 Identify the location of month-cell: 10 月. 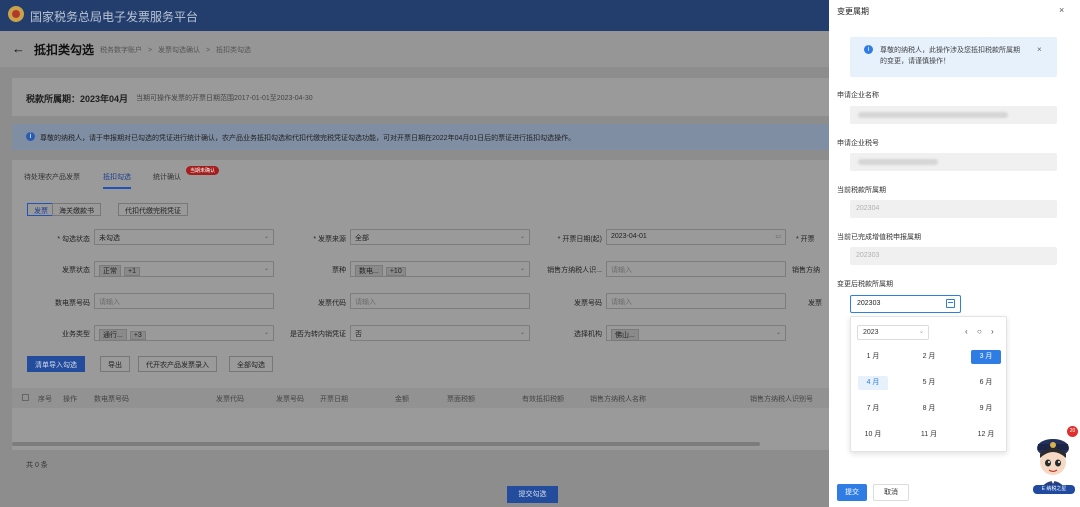
(873, 435).